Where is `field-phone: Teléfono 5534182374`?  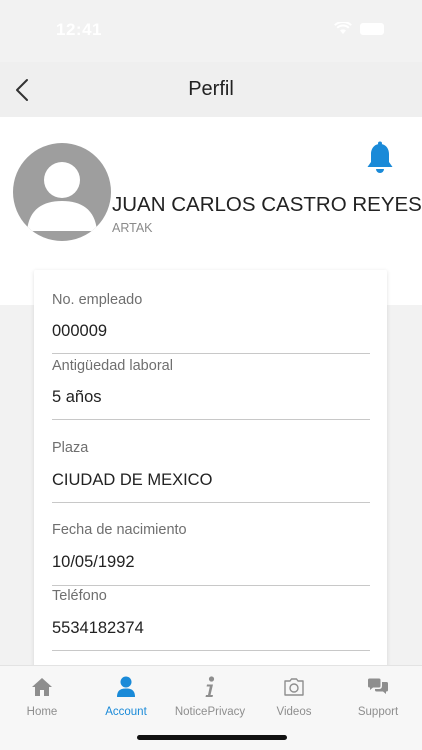
field-phone: Teléfono 5534182374 is located at coordinates (211, 618).